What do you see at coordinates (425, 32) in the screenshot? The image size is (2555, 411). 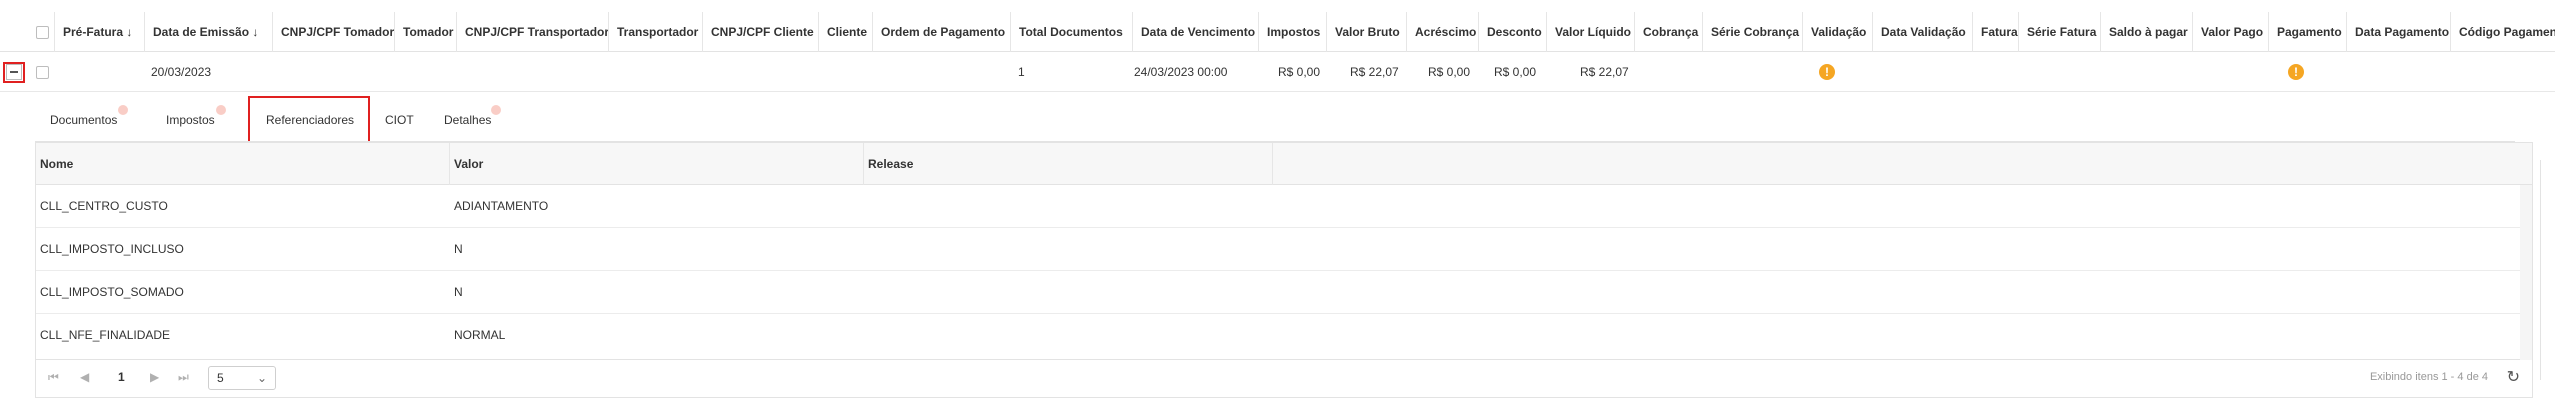 I see `col-header-tomador: Tomador` at bounding box center [425, 32].